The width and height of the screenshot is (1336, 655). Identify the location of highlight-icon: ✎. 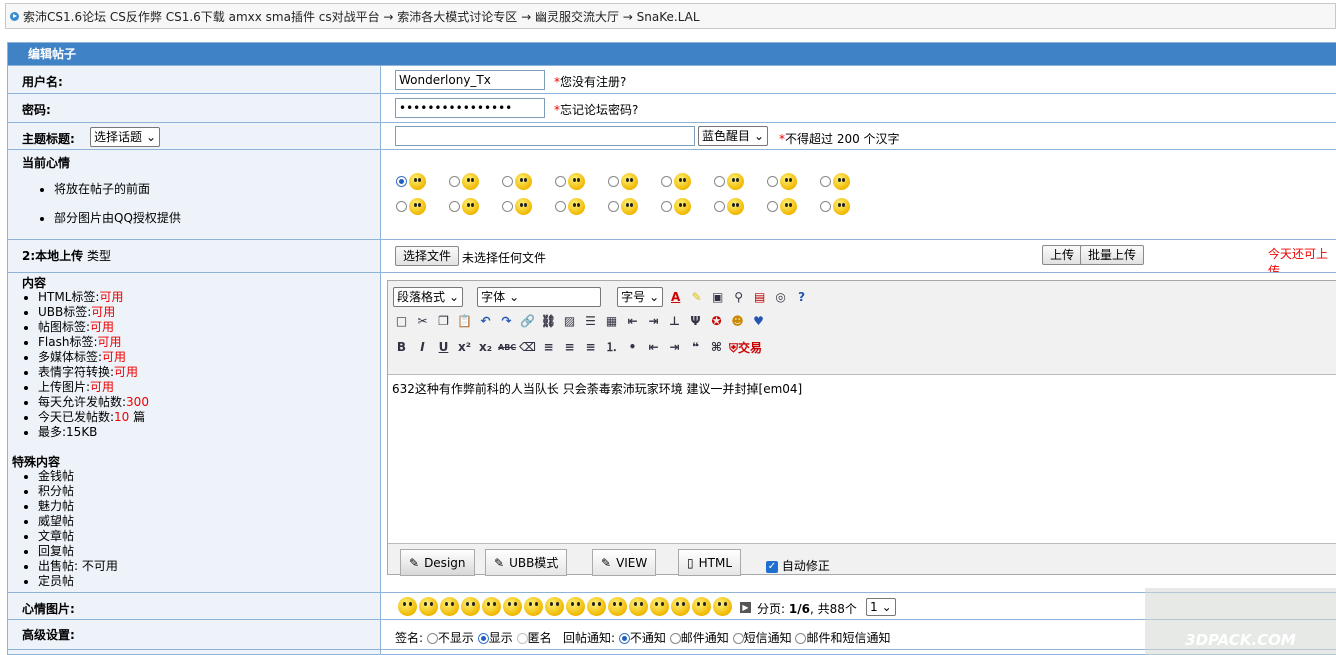
(696, 297).